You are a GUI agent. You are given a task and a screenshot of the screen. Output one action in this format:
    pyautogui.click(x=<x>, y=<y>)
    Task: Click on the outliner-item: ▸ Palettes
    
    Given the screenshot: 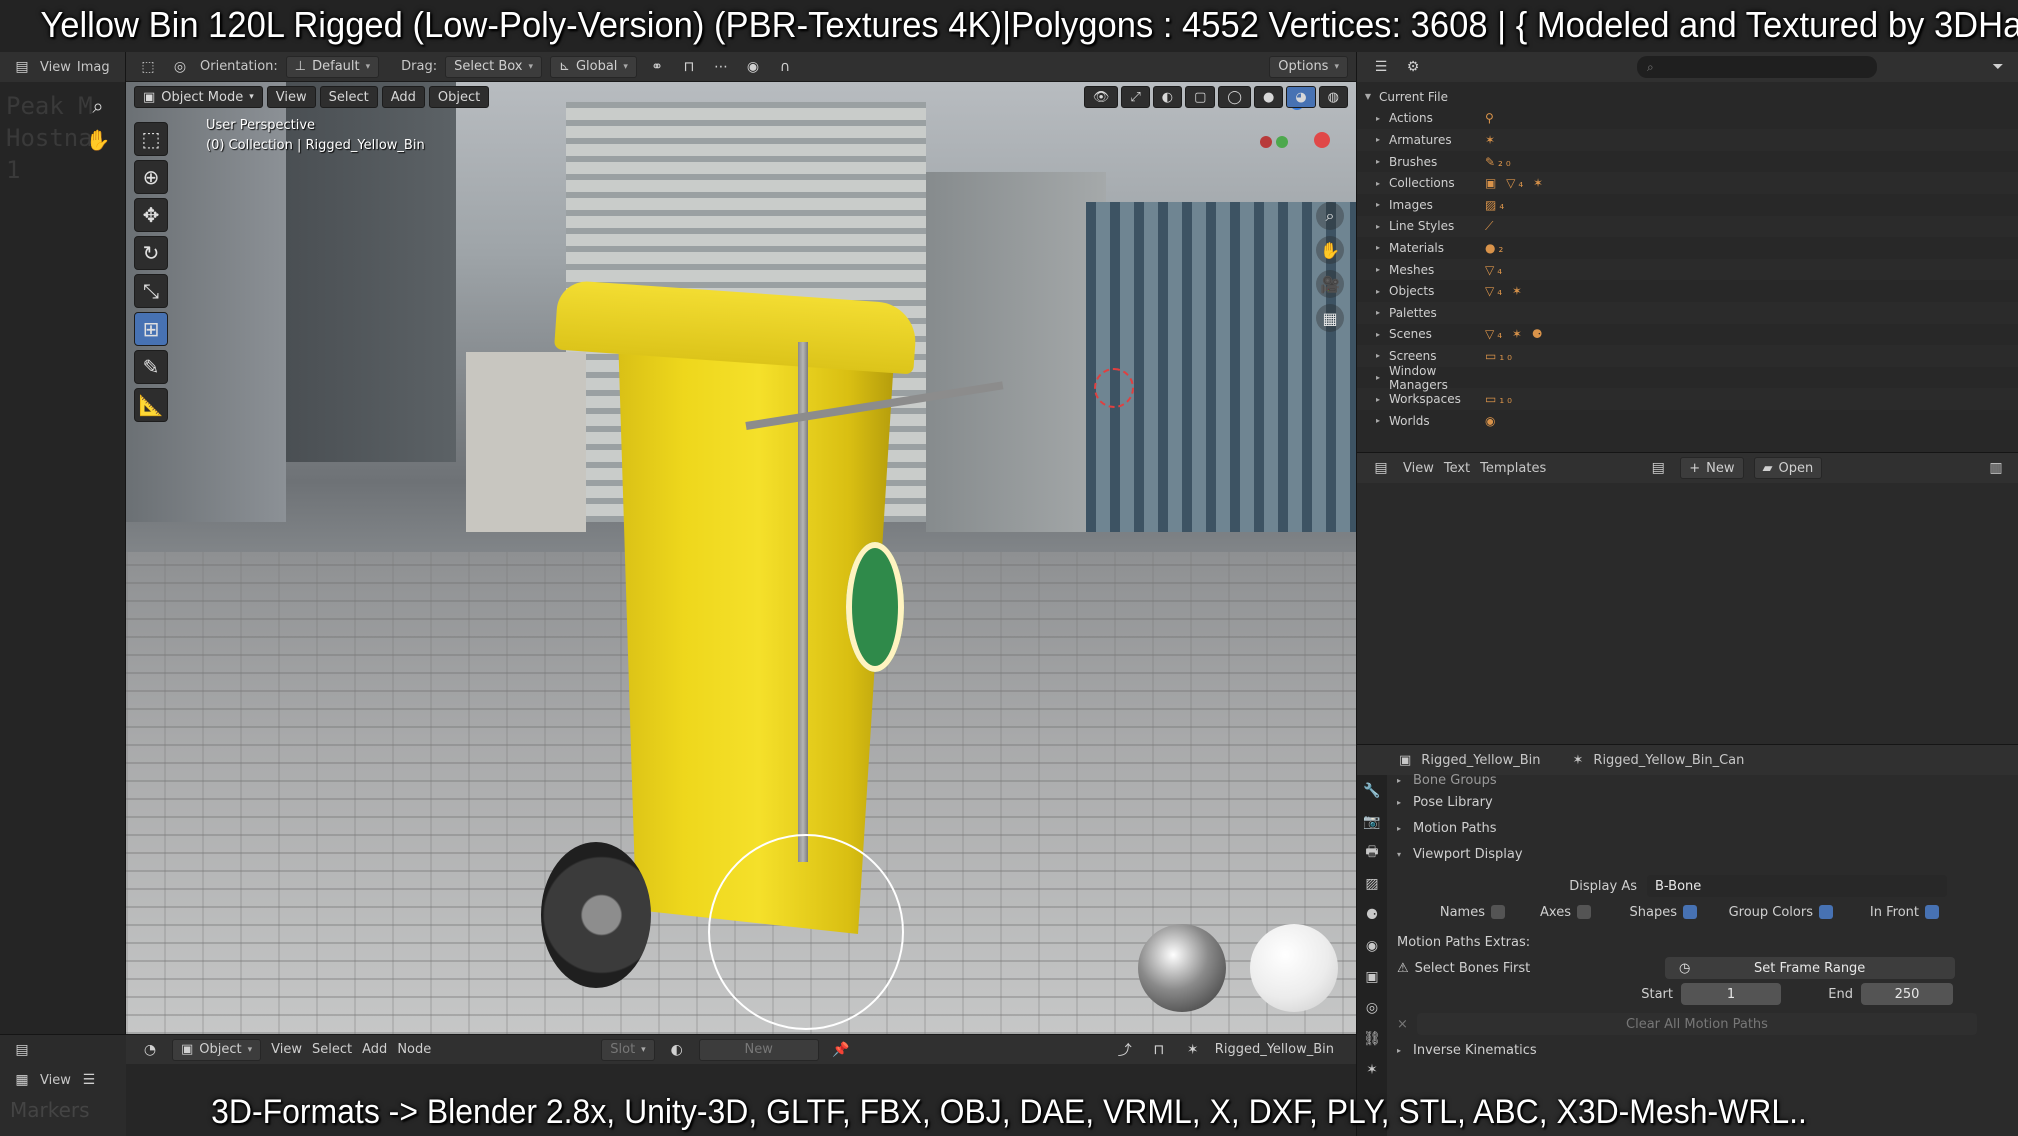 What is the action you would take?
    pyautogui.click(x=1687, y=312)
    